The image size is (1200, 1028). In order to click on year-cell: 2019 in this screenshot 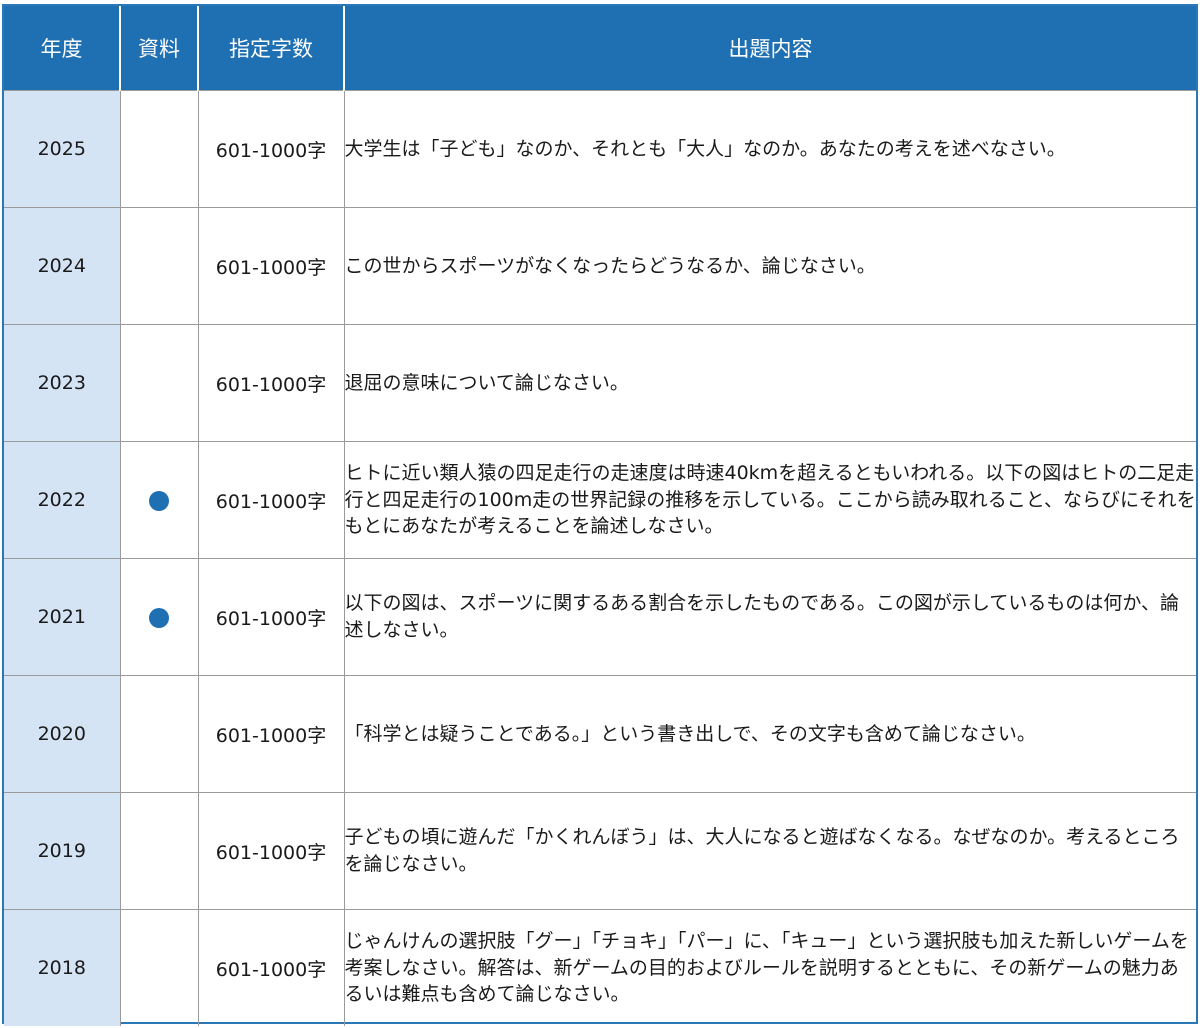, I will do `click(62, 851)`.